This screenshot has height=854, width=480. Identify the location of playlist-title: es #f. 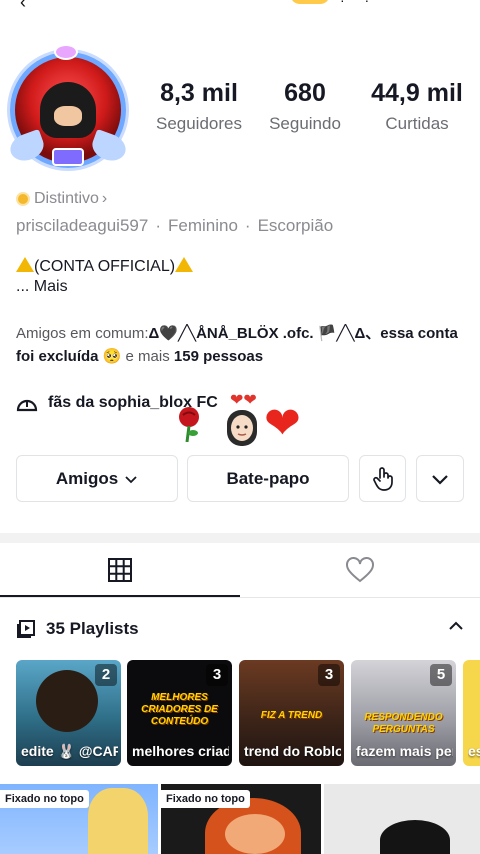
(474, 751).